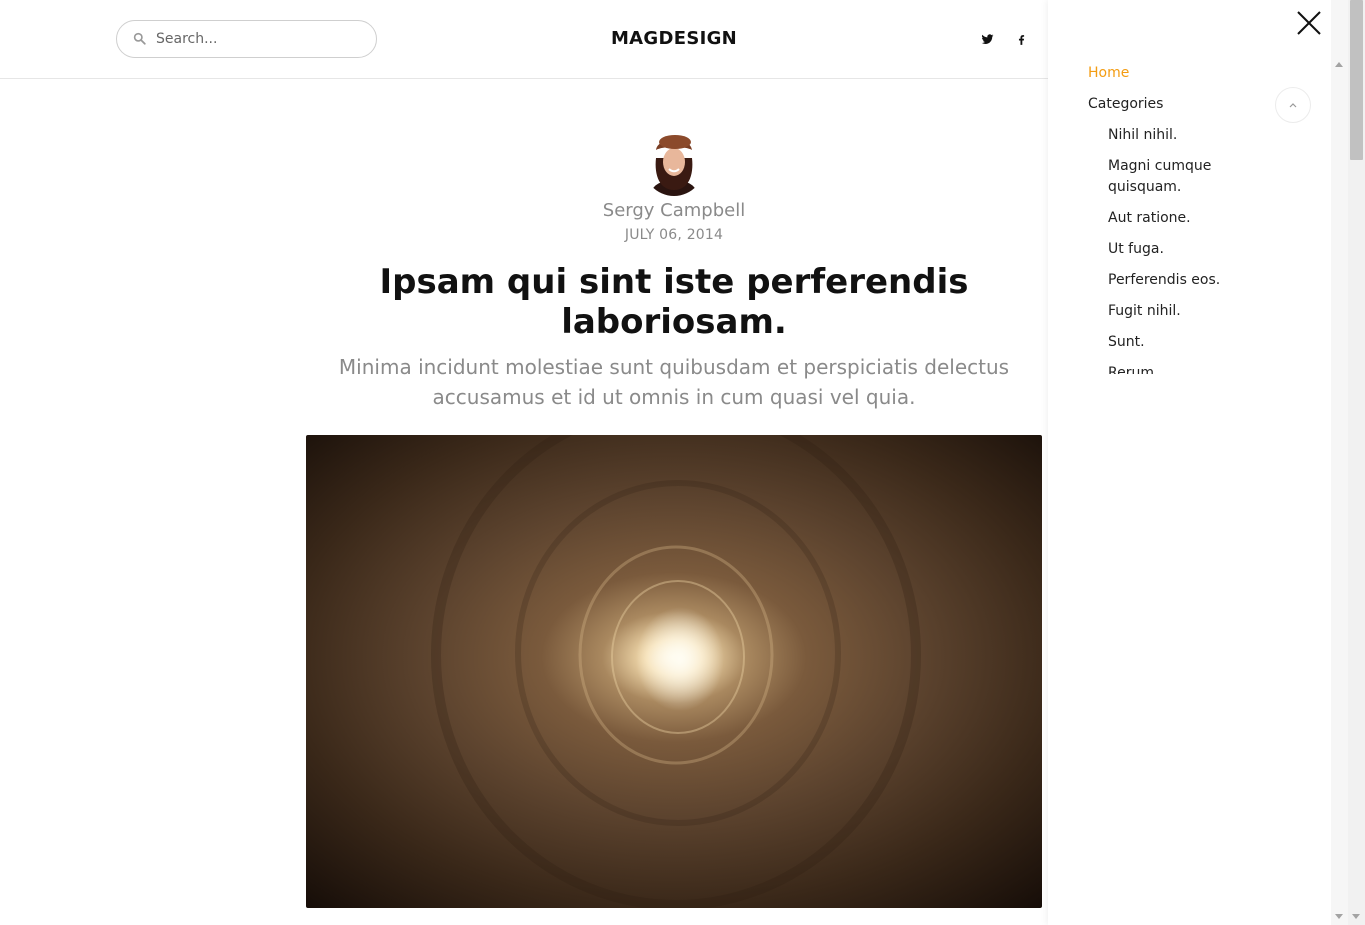  I want to click on menu-item-categories: Categories, so click(1125, 104).